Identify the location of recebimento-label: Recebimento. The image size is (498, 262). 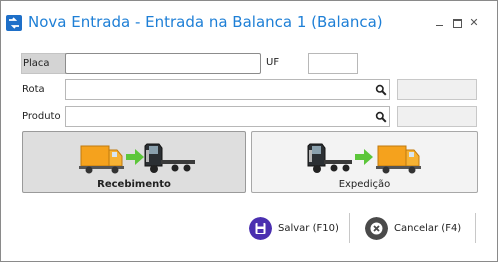
(134, 184).